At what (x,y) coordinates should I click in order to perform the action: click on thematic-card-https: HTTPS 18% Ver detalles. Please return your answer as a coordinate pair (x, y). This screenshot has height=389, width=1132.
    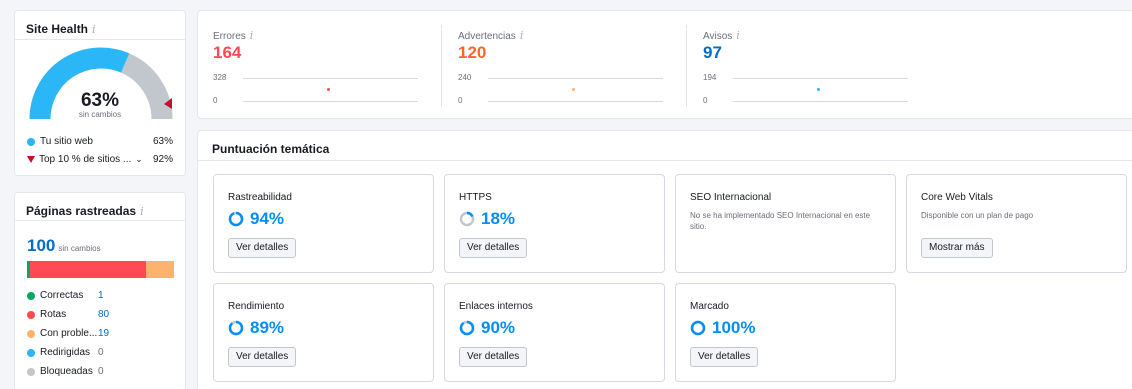
    Looking at the image, I should click on (554, 223).